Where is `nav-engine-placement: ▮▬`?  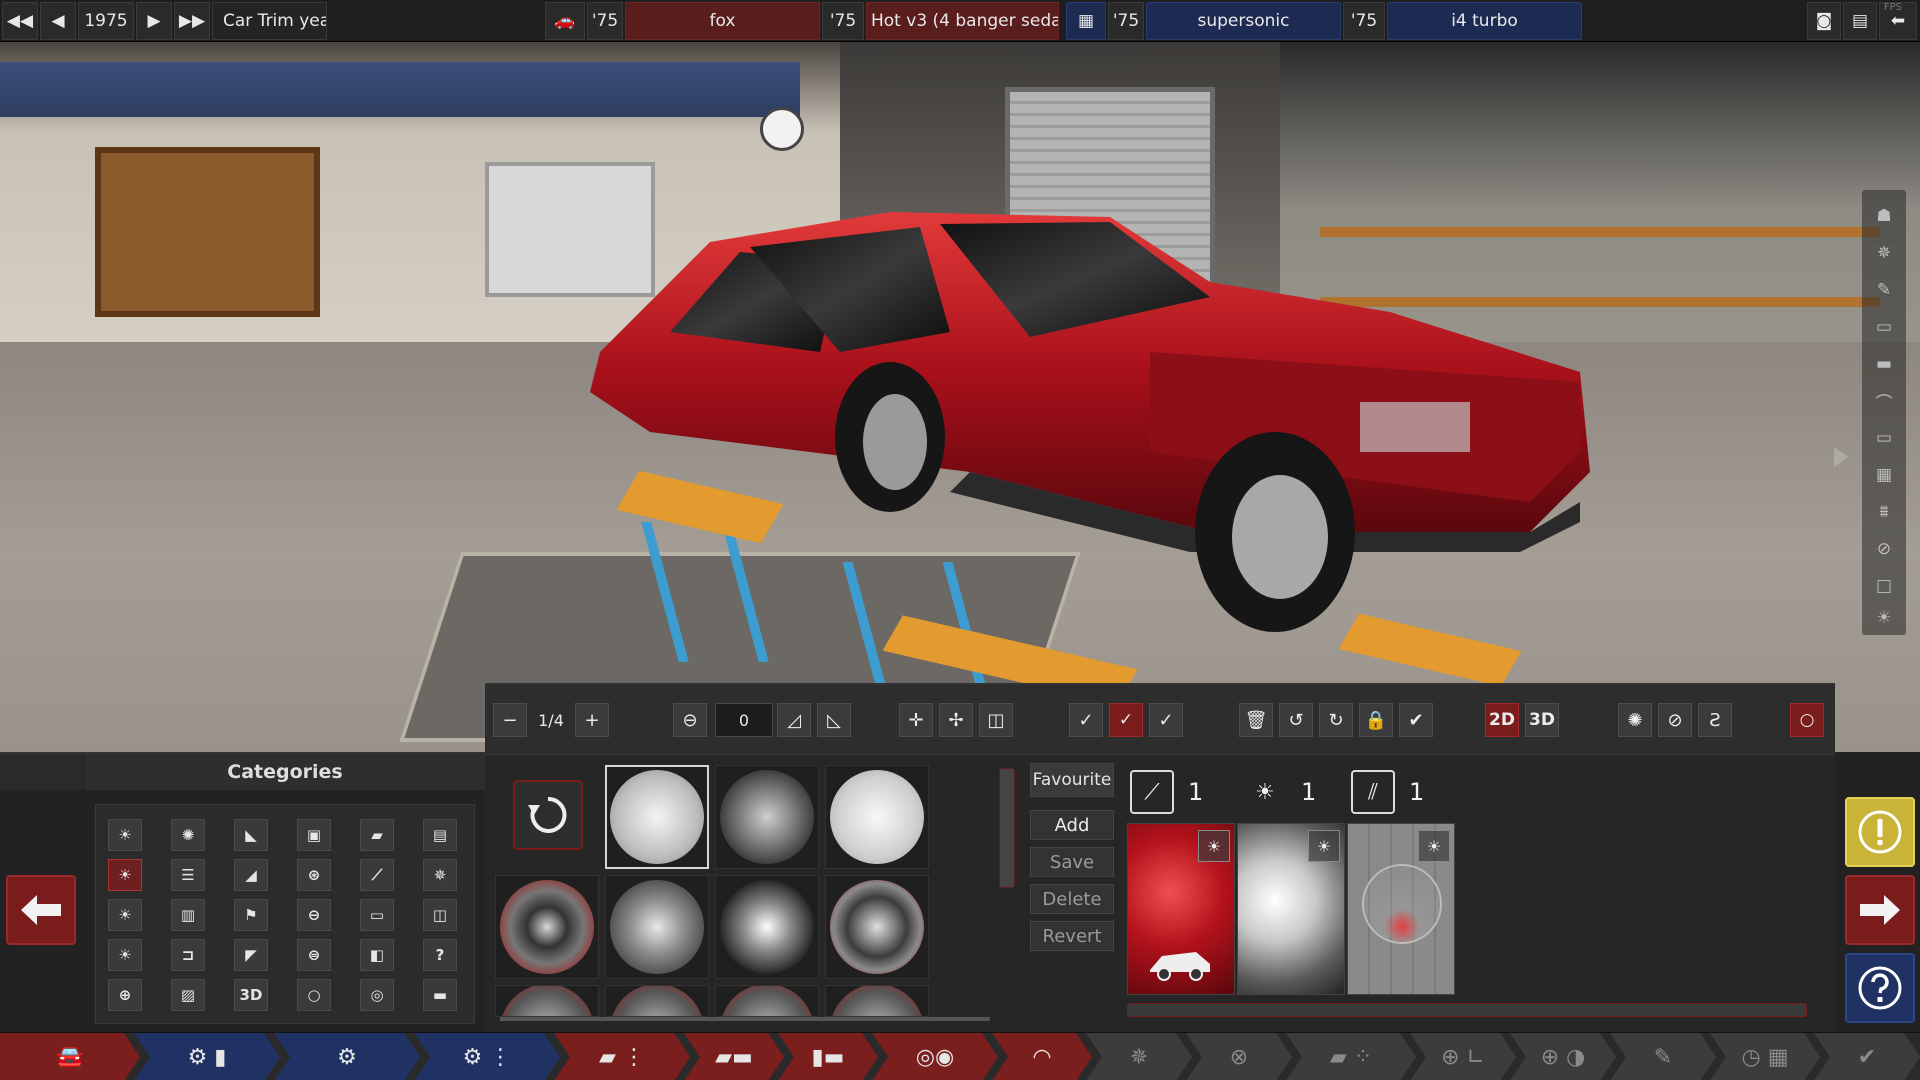
nav-engine-placement: ▮▬ is located at coordinates (828, 1056).